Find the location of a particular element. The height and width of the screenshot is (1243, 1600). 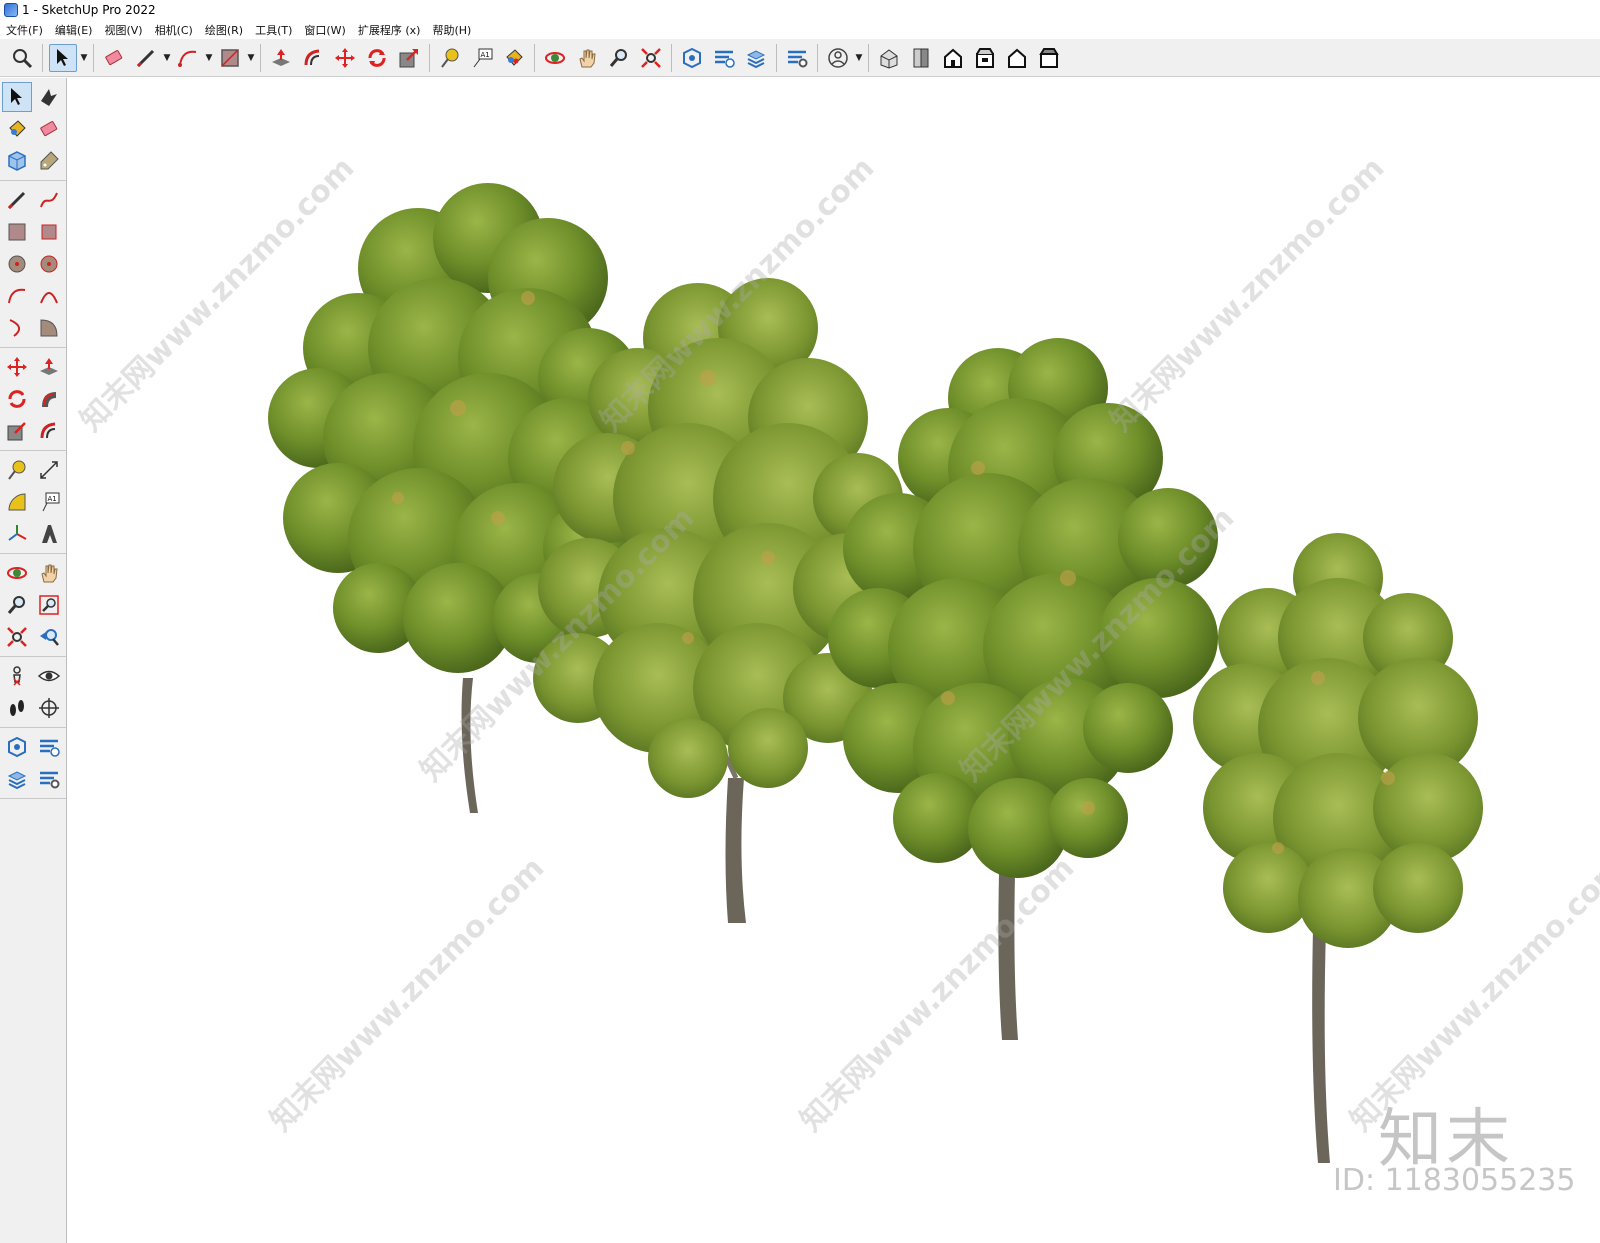

view-back-icon is located at coordinates (1017, 58).